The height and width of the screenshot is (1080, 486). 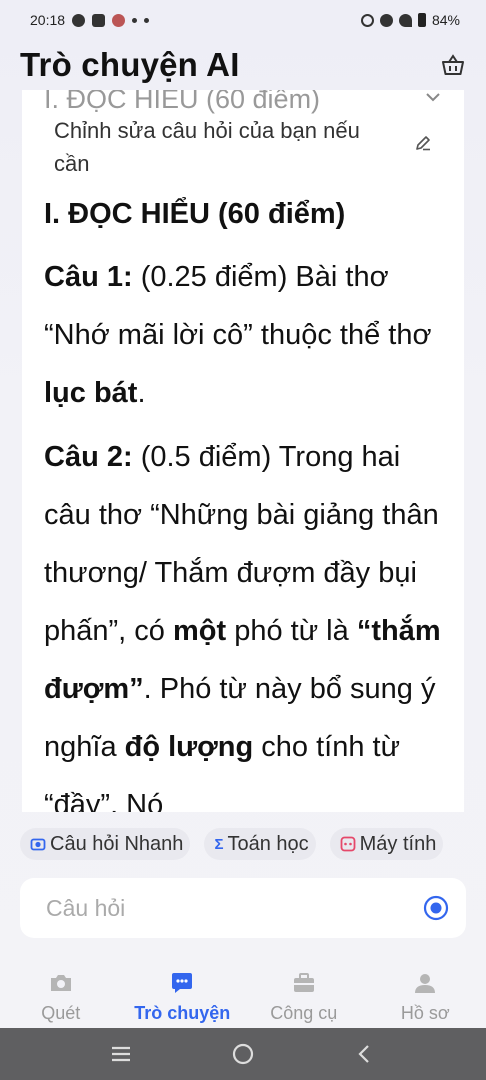 I want to click on answer-heading: I. ĐỌC HIỂU (60 điểm), so click(x=195, y=214).